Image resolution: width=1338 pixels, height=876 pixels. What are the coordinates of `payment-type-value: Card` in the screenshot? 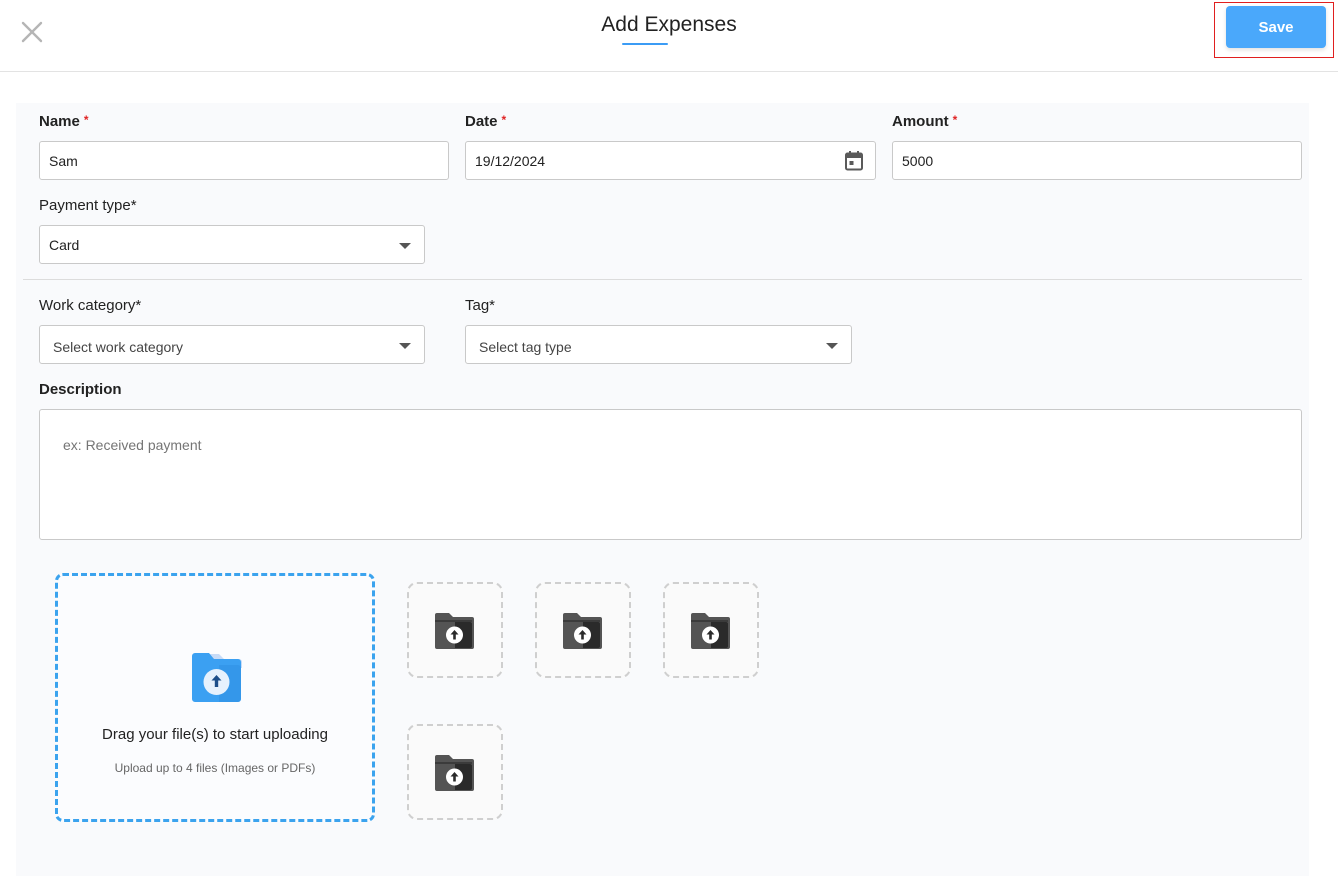 It's located at (64, 244).